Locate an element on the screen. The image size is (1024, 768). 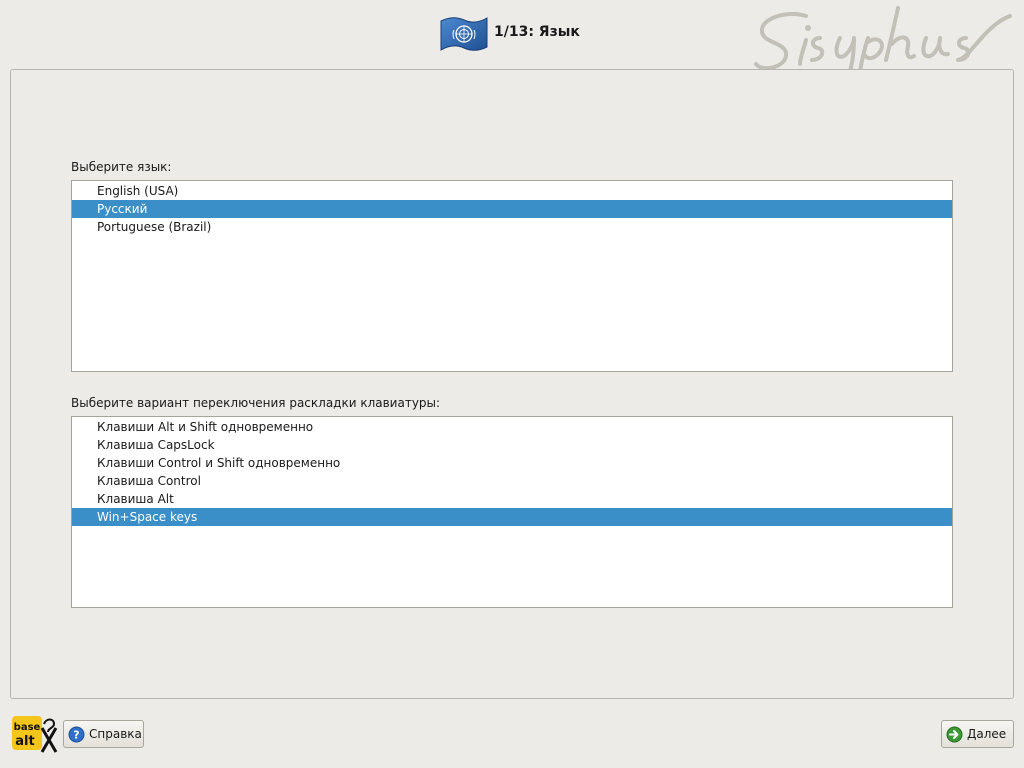
layout-switch-item: Win+Space keys is located at coordinates (512, 517).